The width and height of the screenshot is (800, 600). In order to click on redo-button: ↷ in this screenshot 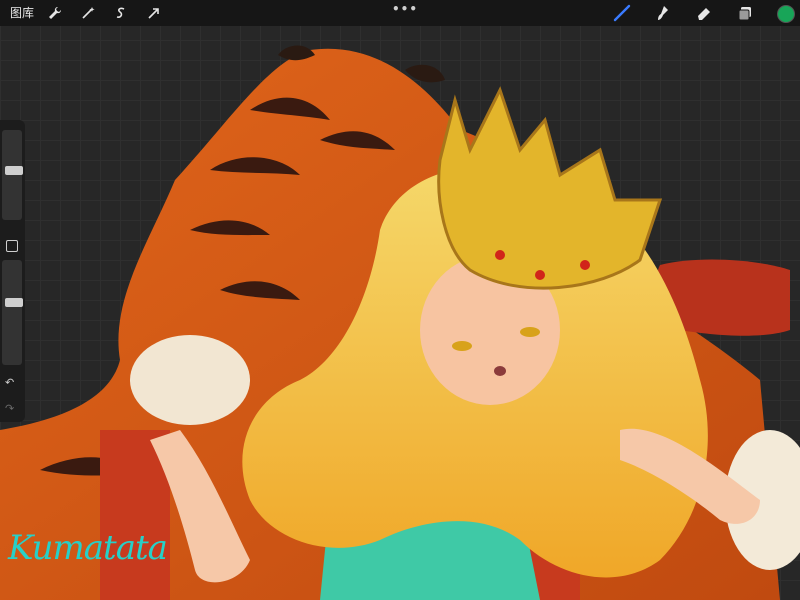, I will do `click(9, 408)`.